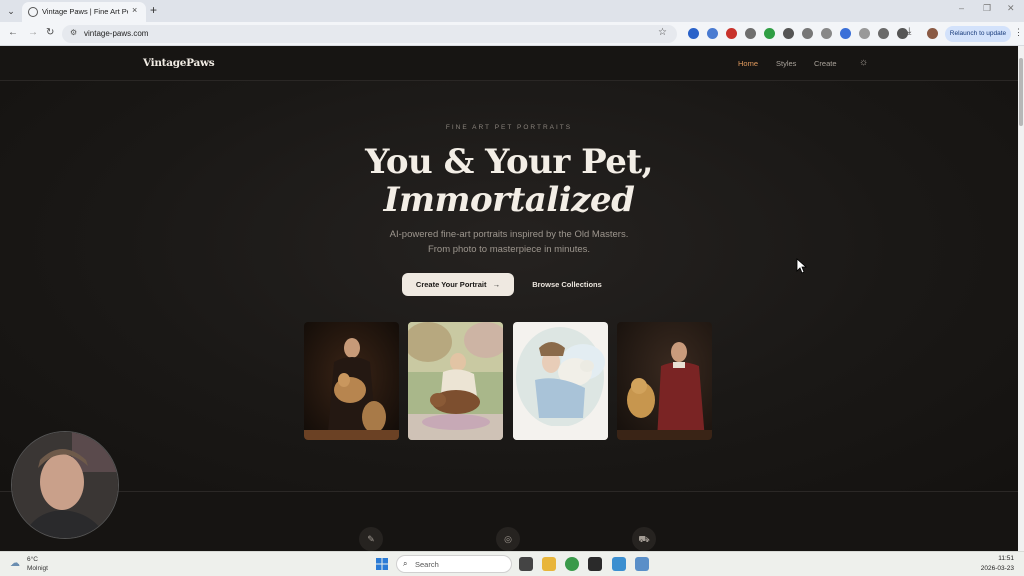 The image size is (1024, 576). I want to click on download-icon: ⤓, so click(912, 31).